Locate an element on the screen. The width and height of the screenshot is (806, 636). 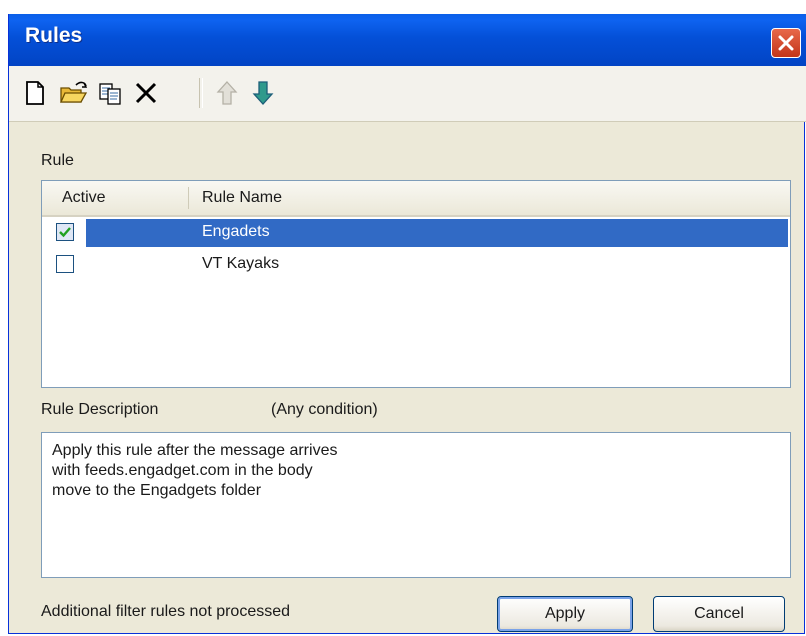
move-up-button is located at coordinates (227, 93).